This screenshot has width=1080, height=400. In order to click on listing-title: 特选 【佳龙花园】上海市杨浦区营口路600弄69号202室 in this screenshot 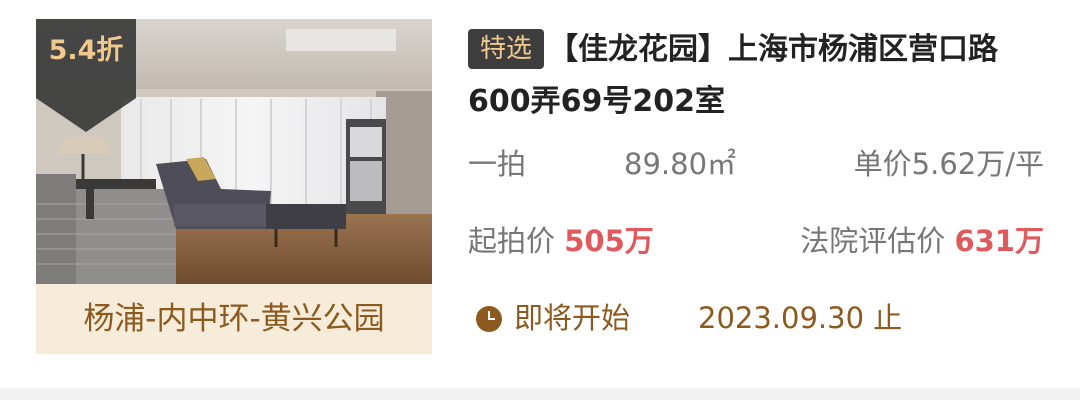, I will do `click(758, 76)`.